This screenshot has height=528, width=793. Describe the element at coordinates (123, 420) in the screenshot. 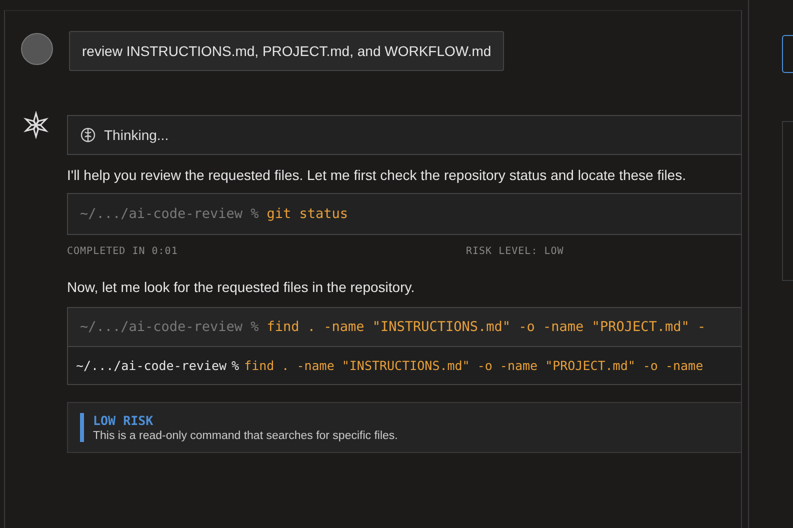

I see `risk-title: LOW RISK` at that location.